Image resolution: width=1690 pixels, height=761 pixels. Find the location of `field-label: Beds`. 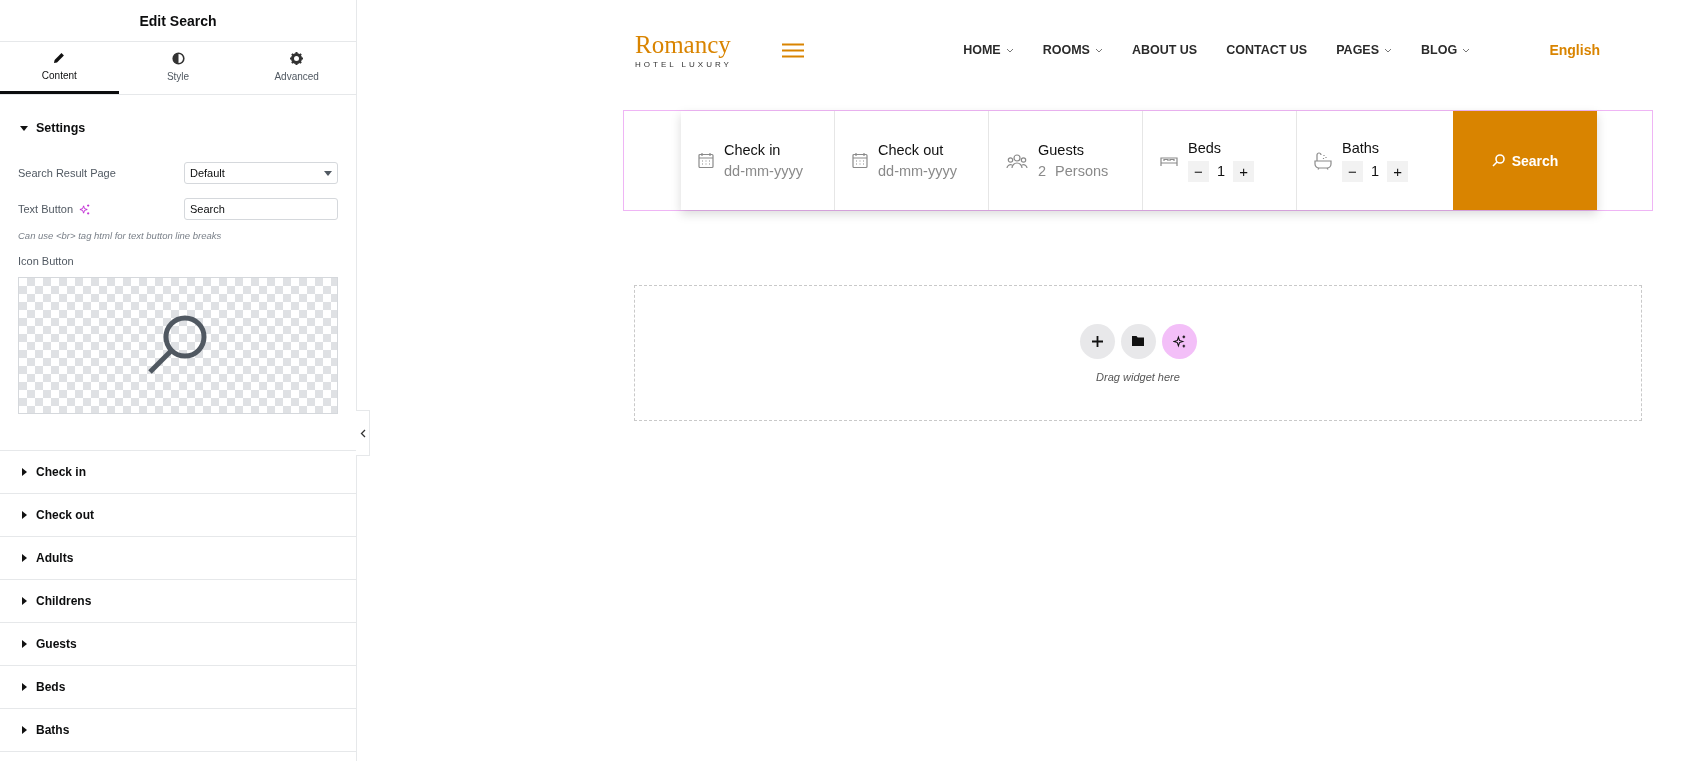

field-label: Beds is located at coordinates (1205, 147).